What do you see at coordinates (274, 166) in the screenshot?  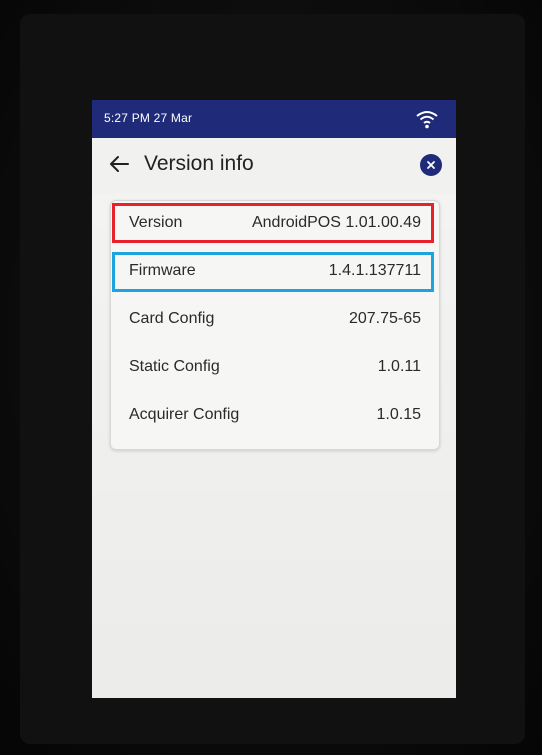 I see `app-header: Version info` at bounding box center [274, 166].